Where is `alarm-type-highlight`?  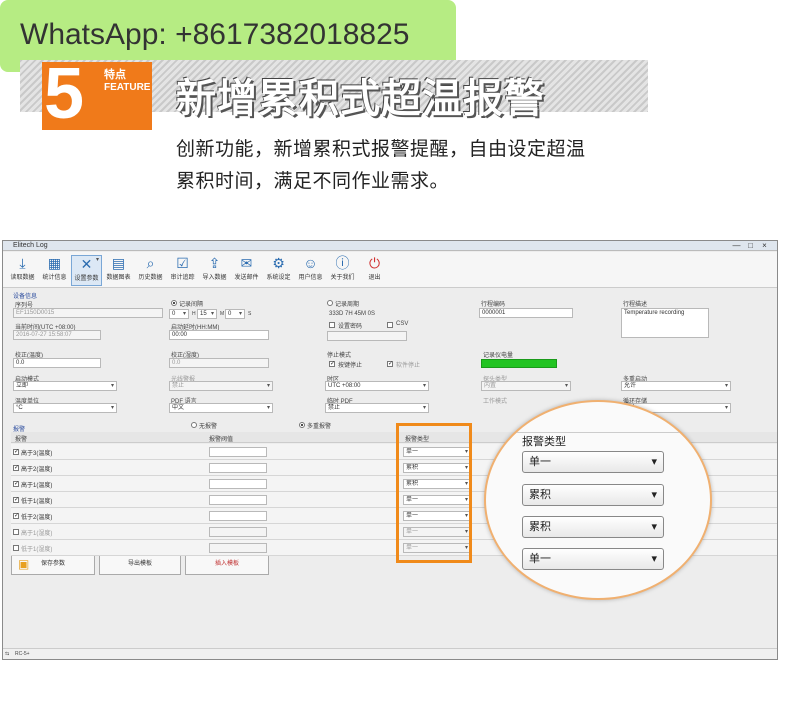
alarm-type-highlight is located at coordinates (434, 493).